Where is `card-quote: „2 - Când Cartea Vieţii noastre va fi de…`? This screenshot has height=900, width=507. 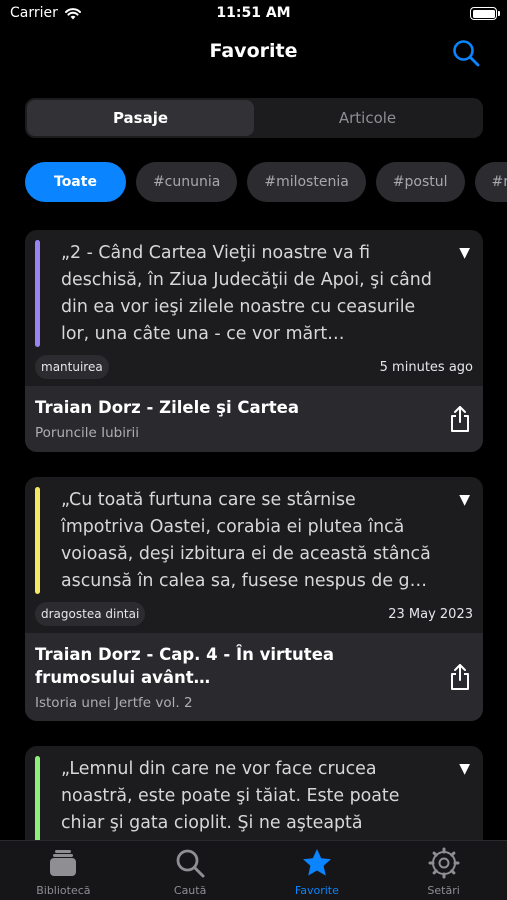
card-quote: „2 - Când Cartea Vieţii noastre va fi de… is located at coordinates (246, 293).